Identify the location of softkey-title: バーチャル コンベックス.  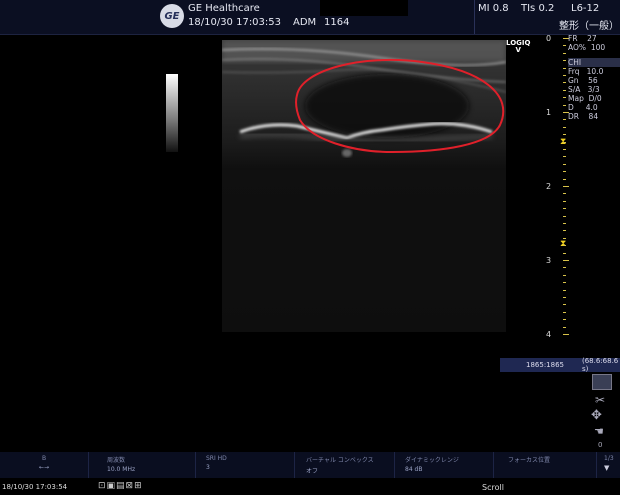
(340, 460).